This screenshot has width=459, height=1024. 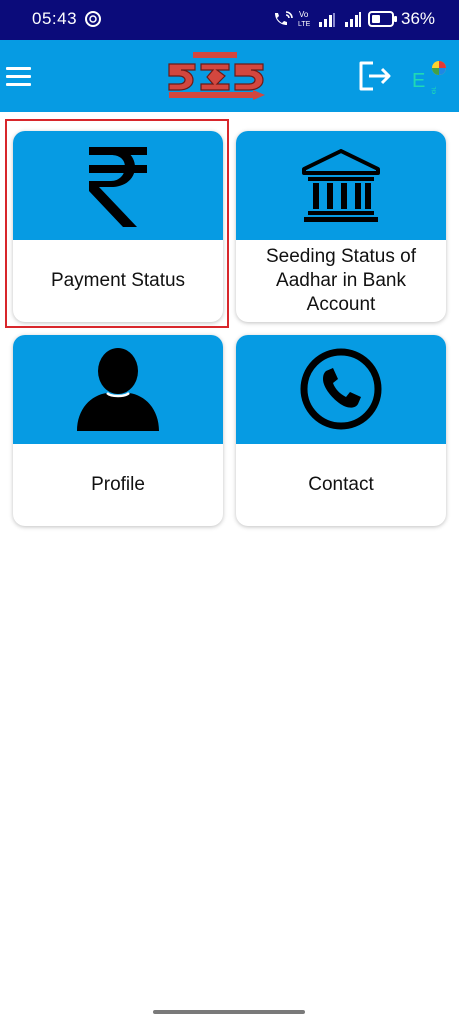 I want to click on bank-icon, so click(x=341, y=188).